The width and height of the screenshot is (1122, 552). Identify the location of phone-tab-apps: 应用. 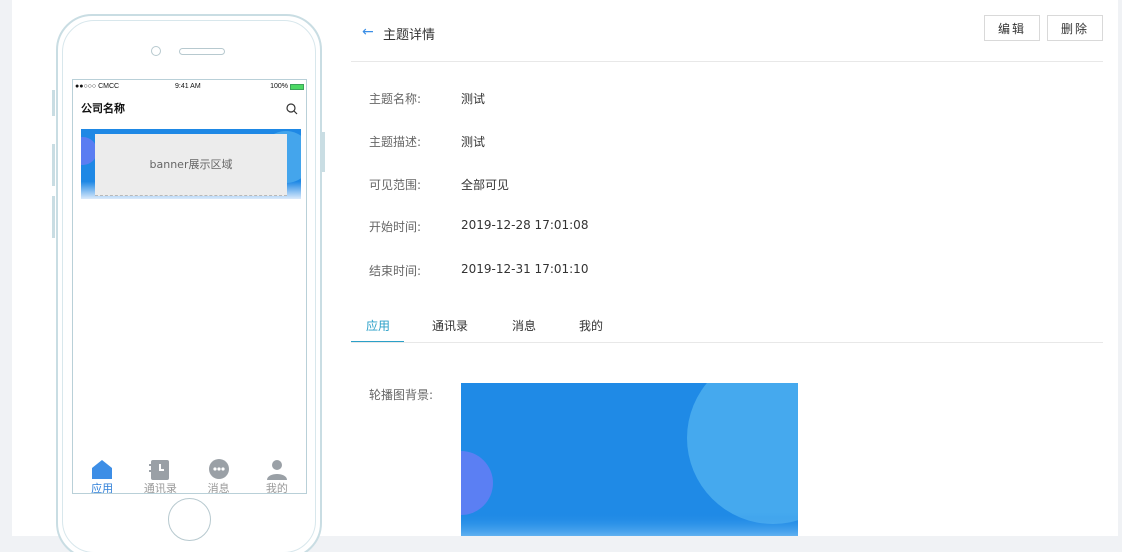
(102, 475).